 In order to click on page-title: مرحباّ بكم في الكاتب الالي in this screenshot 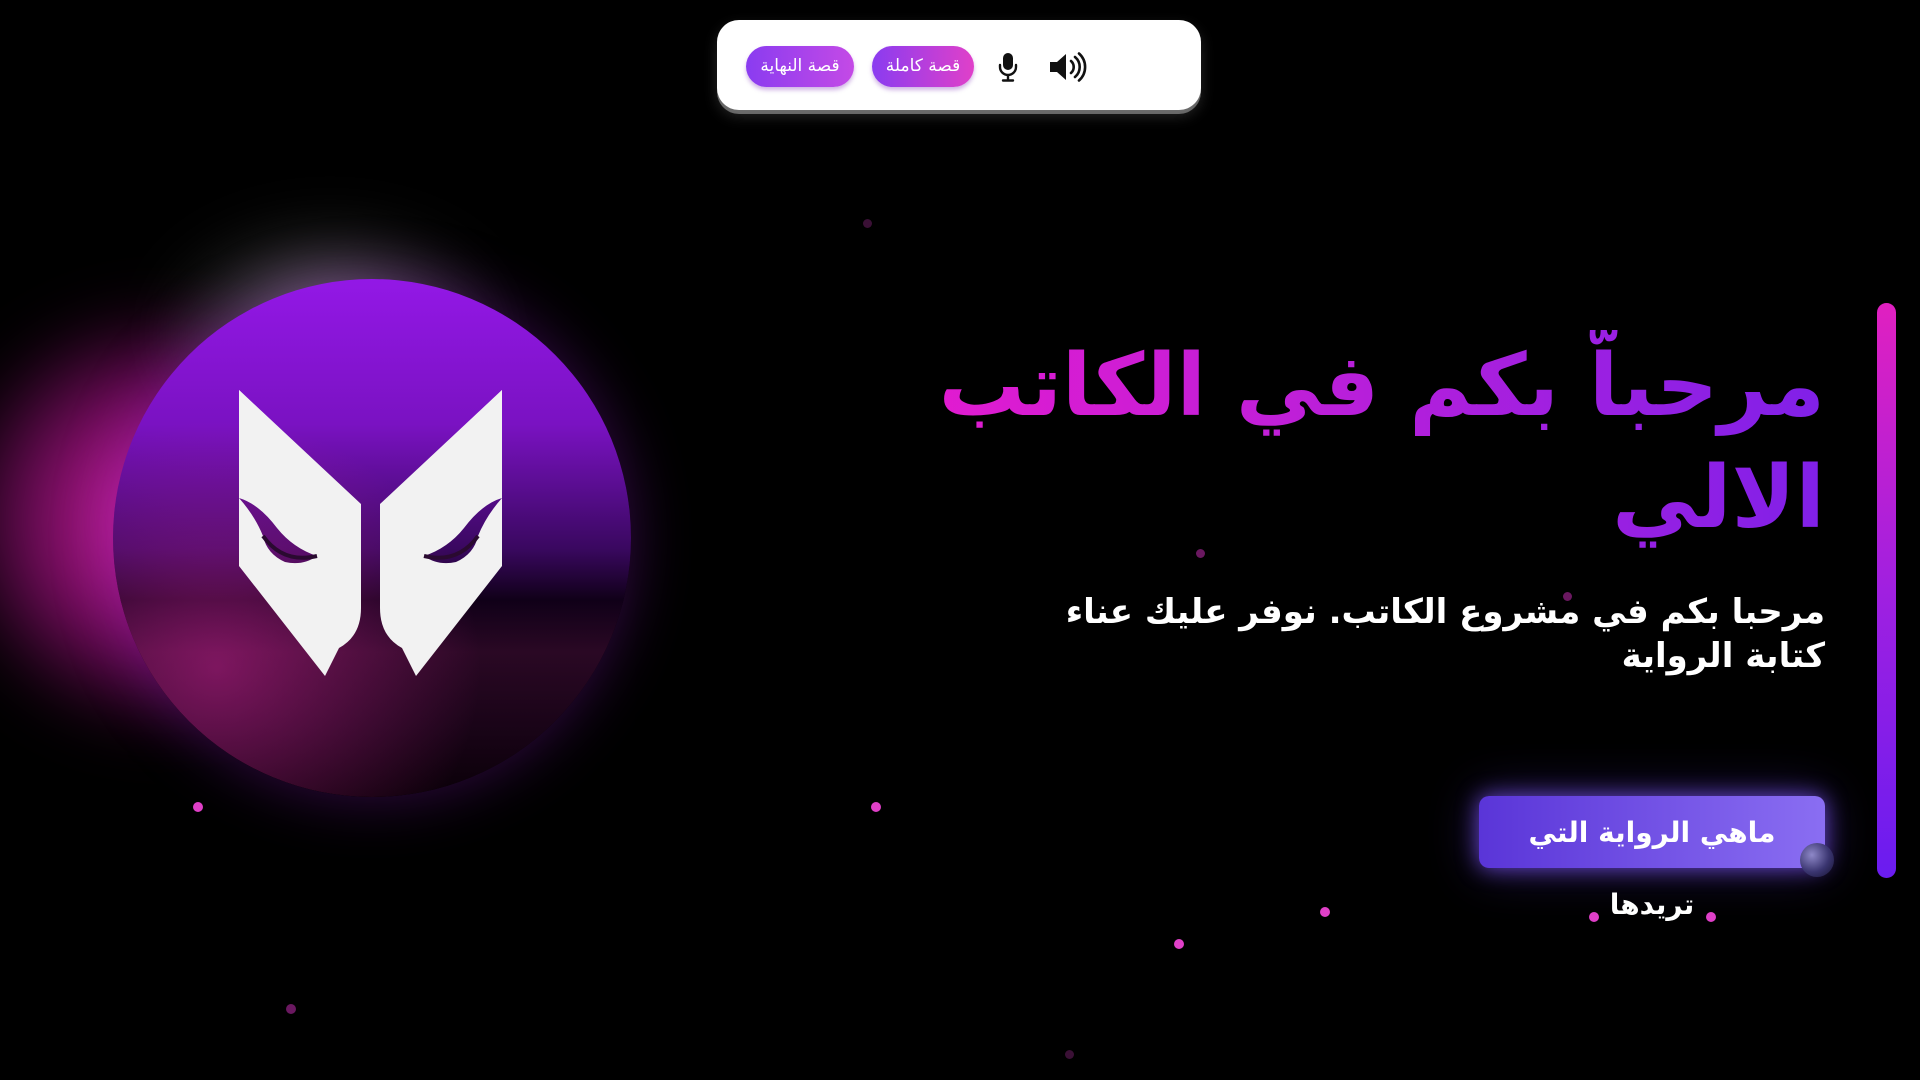, I will do `click(1375, 442)`.